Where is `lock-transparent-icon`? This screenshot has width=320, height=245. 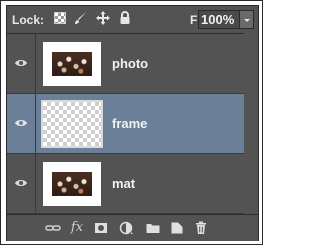 lock-transparent-icon is located at coordinates (60, 18).